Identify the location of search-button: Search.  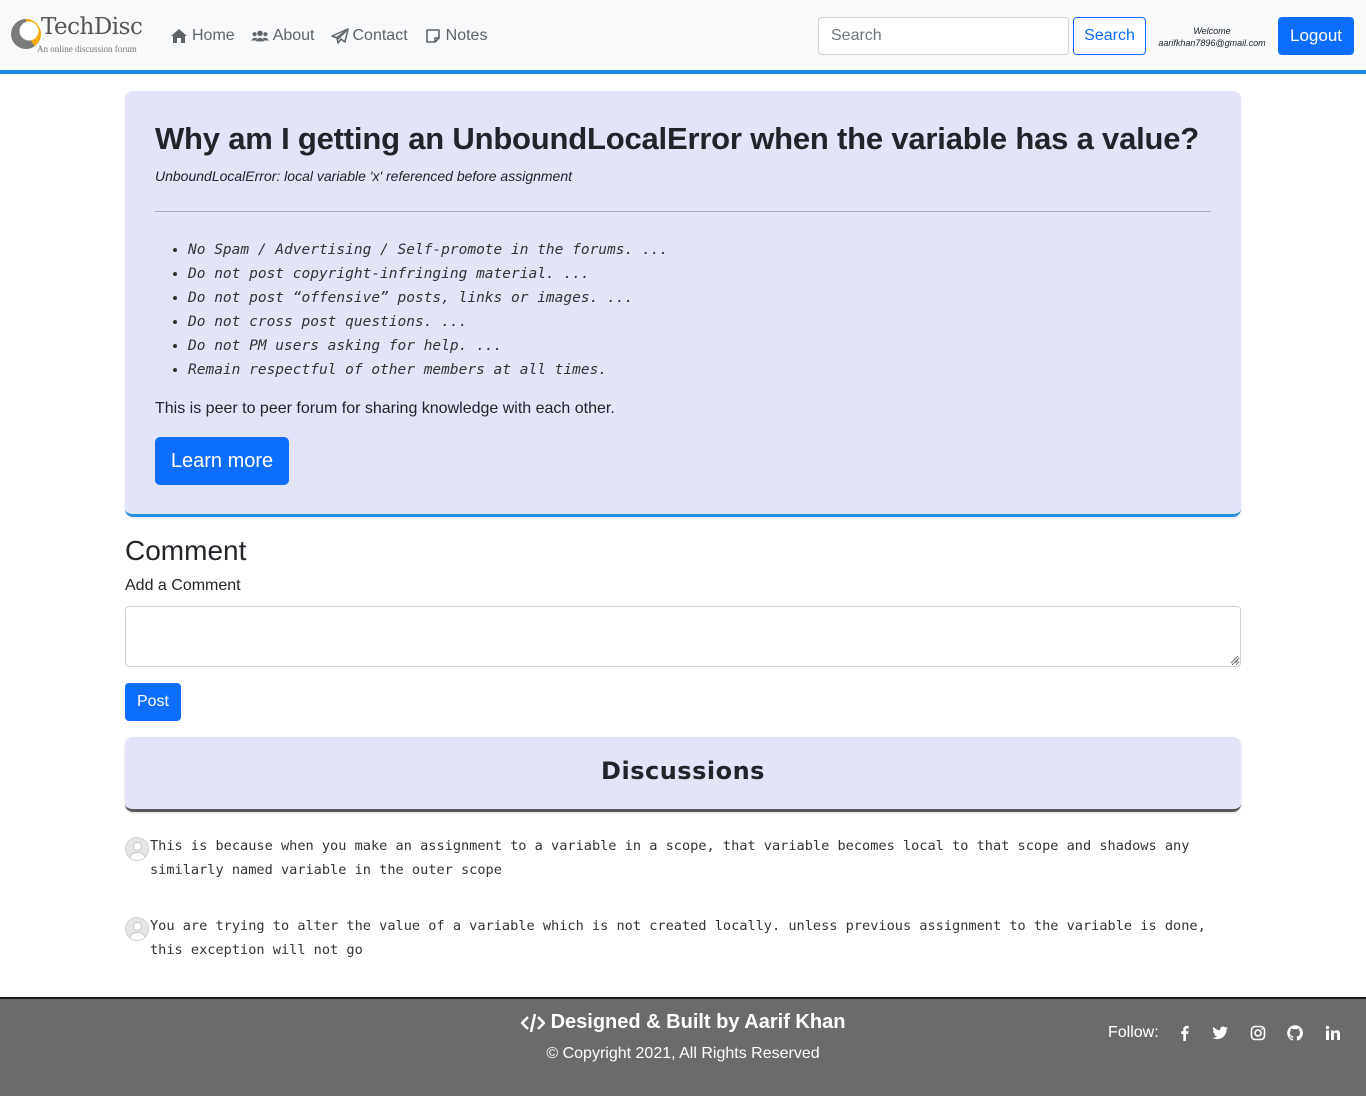
(1109, 36).